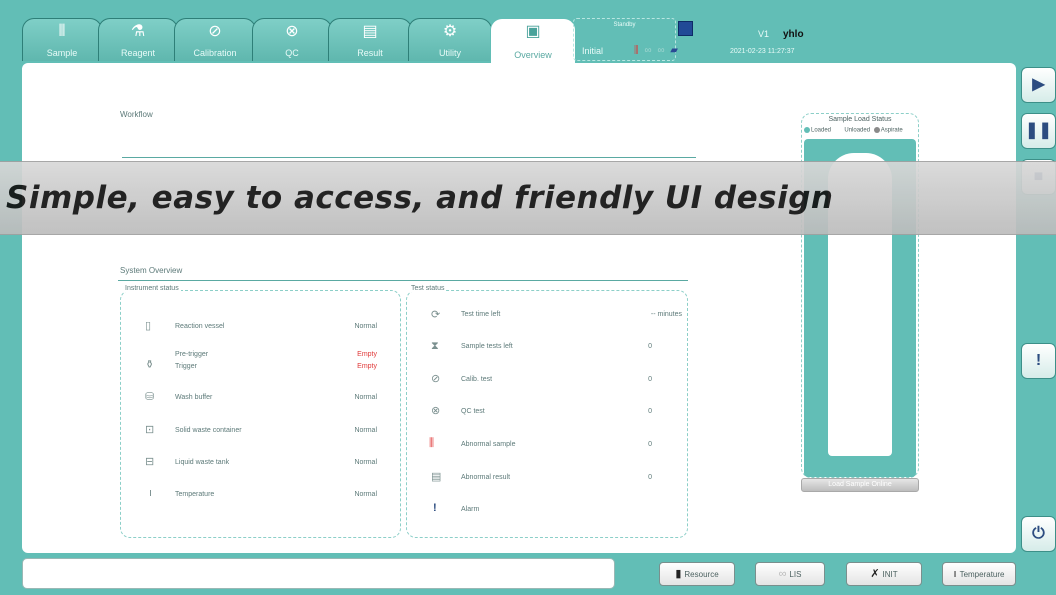 The width and height of the screenshot is (1056, 595). I want to click on timer-icon: ⟳, so click(436, 315).